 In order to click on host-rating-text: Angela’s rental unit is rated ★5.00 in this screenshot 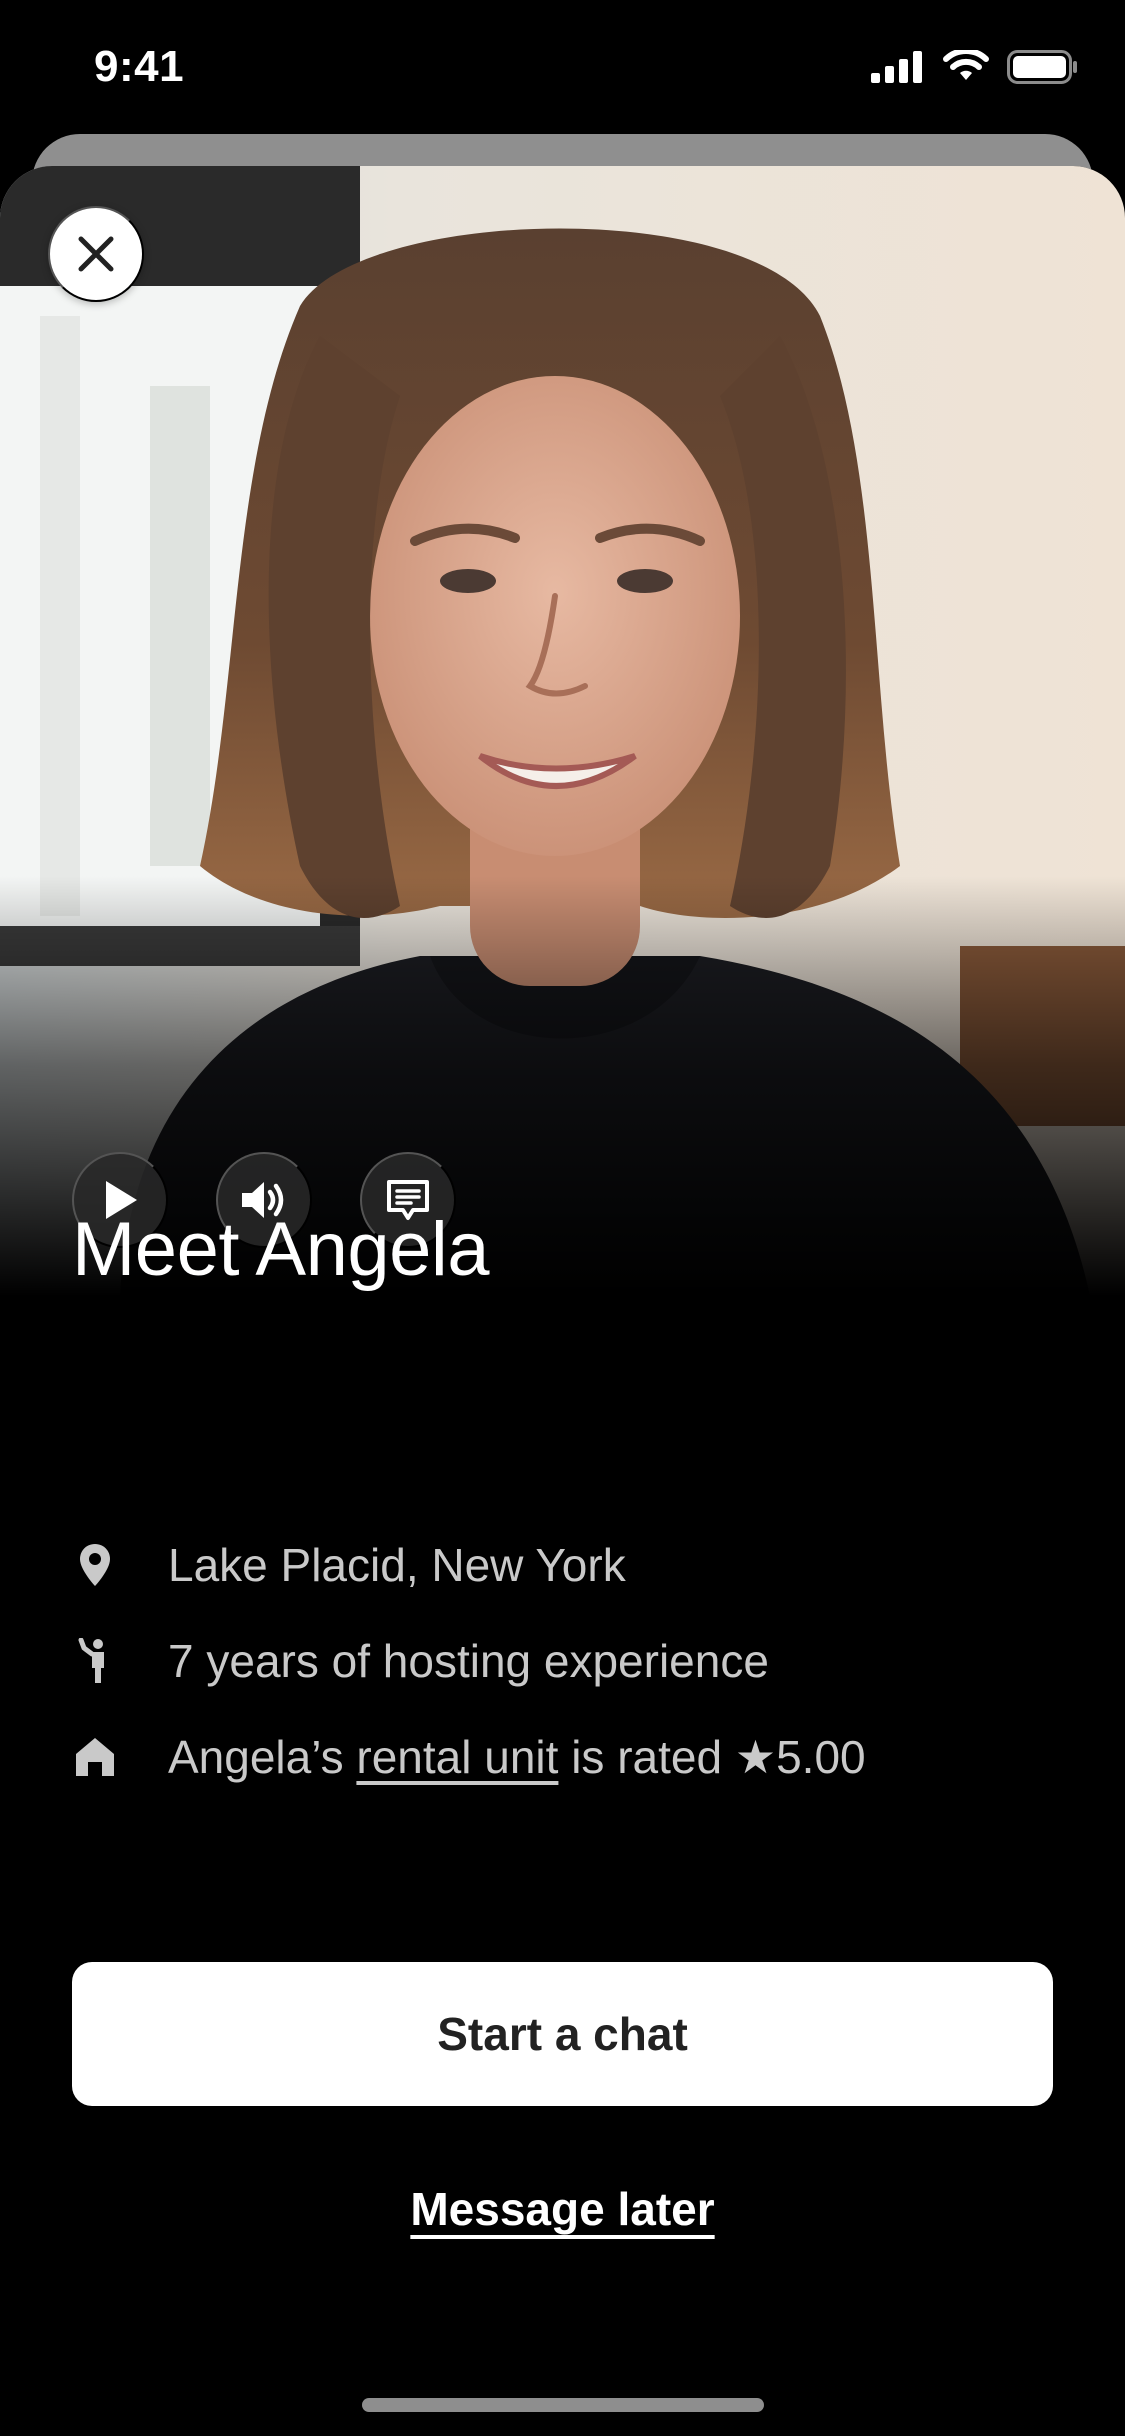, I will do `click(517, 1757)`.